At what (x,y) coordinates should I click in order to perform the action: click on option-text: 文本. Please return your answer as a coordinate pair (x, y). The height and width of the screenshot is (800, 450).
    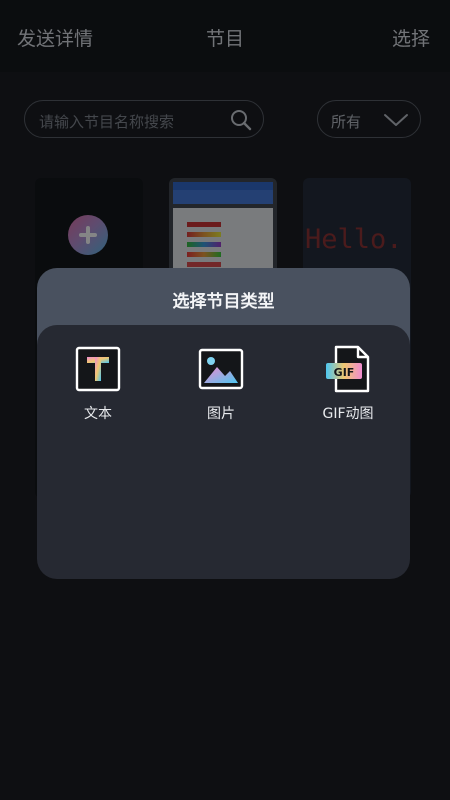
    Looking at the image, I should click on (98, 384).